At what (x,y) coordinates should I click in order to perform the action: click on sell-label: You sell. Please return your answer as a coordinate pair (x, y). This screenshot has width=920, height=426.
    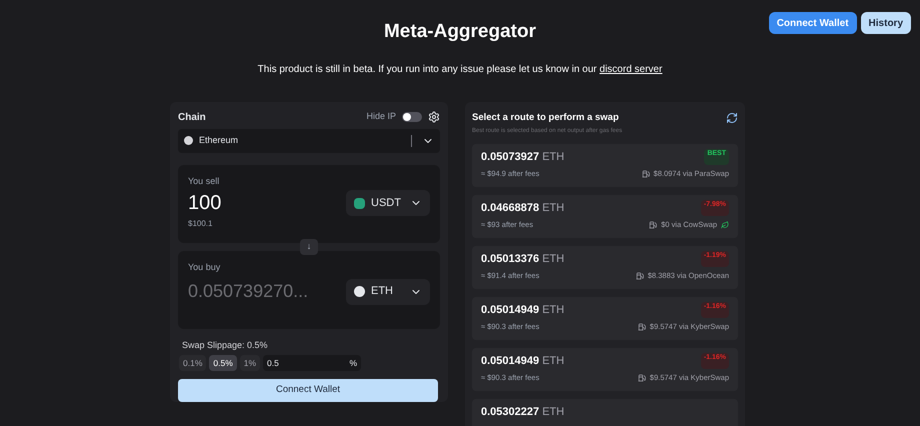
    Looking at the image, I should click on (204, 181).